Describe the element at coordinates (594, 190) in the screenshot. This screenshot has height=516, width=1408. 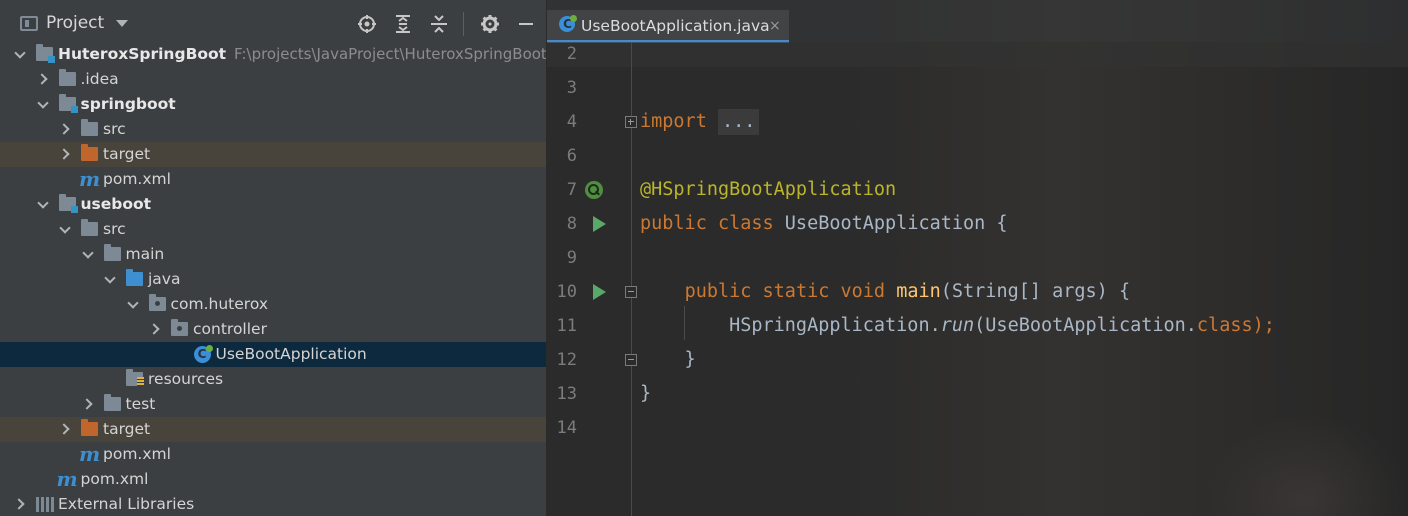
I see `spring-bean-icon` at that location.